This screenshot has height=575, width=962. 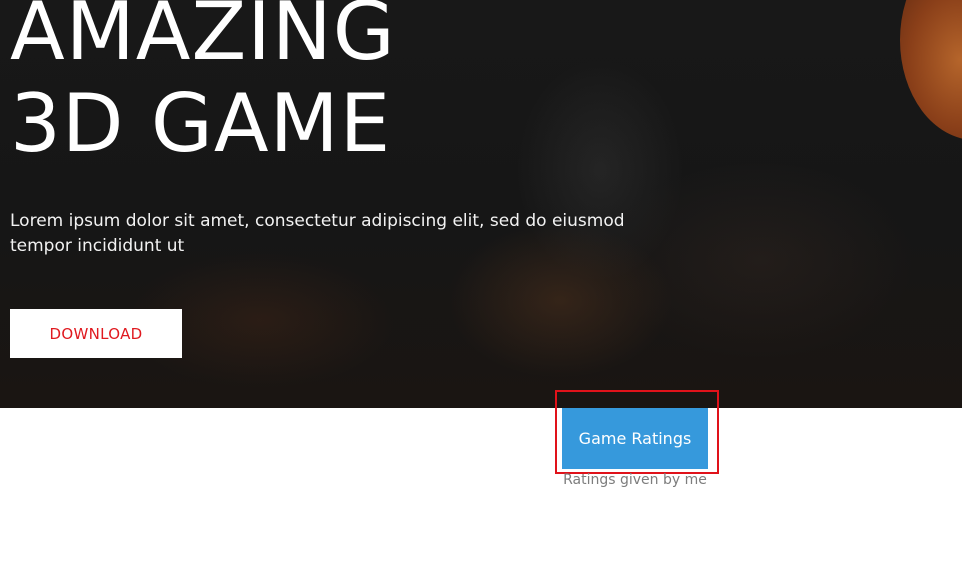 What do you see at coordinates (203, 39) in the screenshot?
I see `hero-title-line-1: AMAZING` at bounding box center [203, 39].